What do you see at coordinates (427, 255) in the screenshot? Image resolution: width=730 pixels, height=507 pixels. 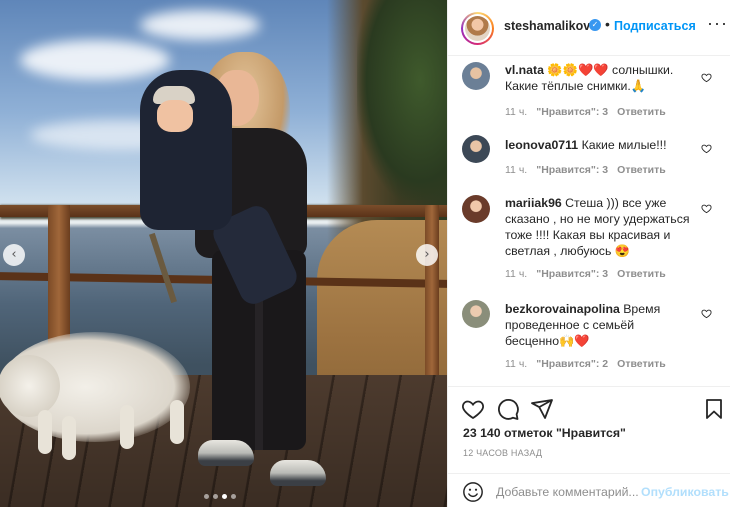 I see `chevron-right-icon: ›` at bounding box center [427, 255].